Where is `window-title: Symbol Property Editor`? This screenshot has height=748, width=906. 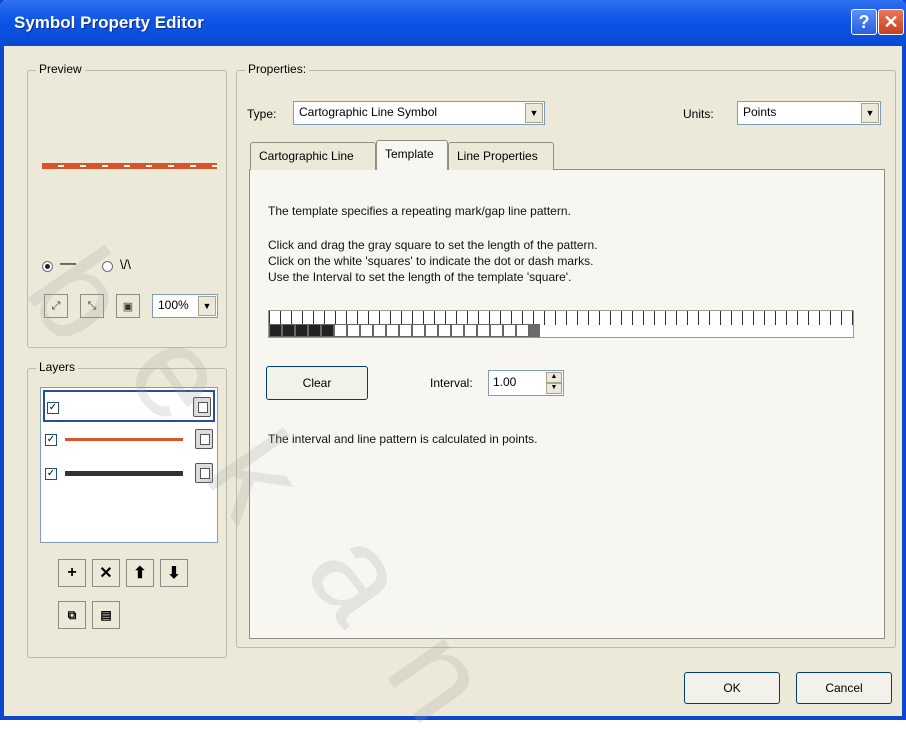 window-title: Symbol Property Editor is located at coordinates (109, 22).